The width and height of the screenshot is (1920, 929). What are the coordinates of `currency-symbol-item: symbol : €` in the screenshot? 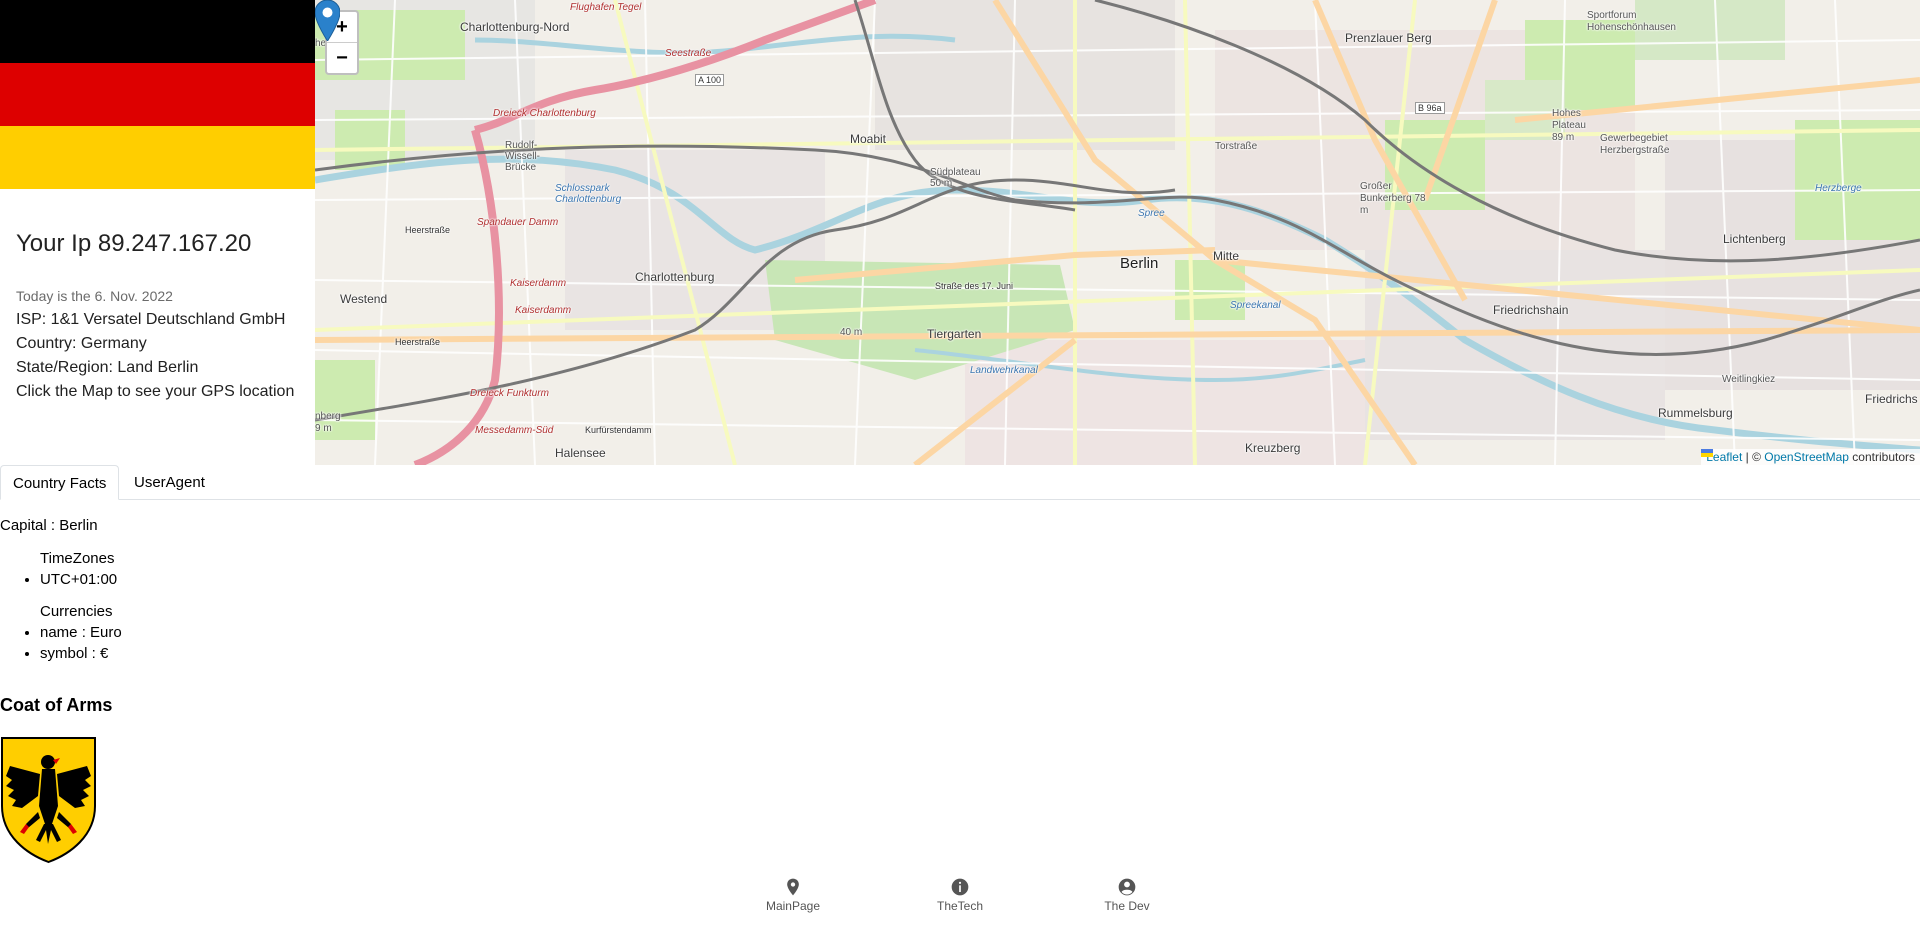 It's located at (81, 653).